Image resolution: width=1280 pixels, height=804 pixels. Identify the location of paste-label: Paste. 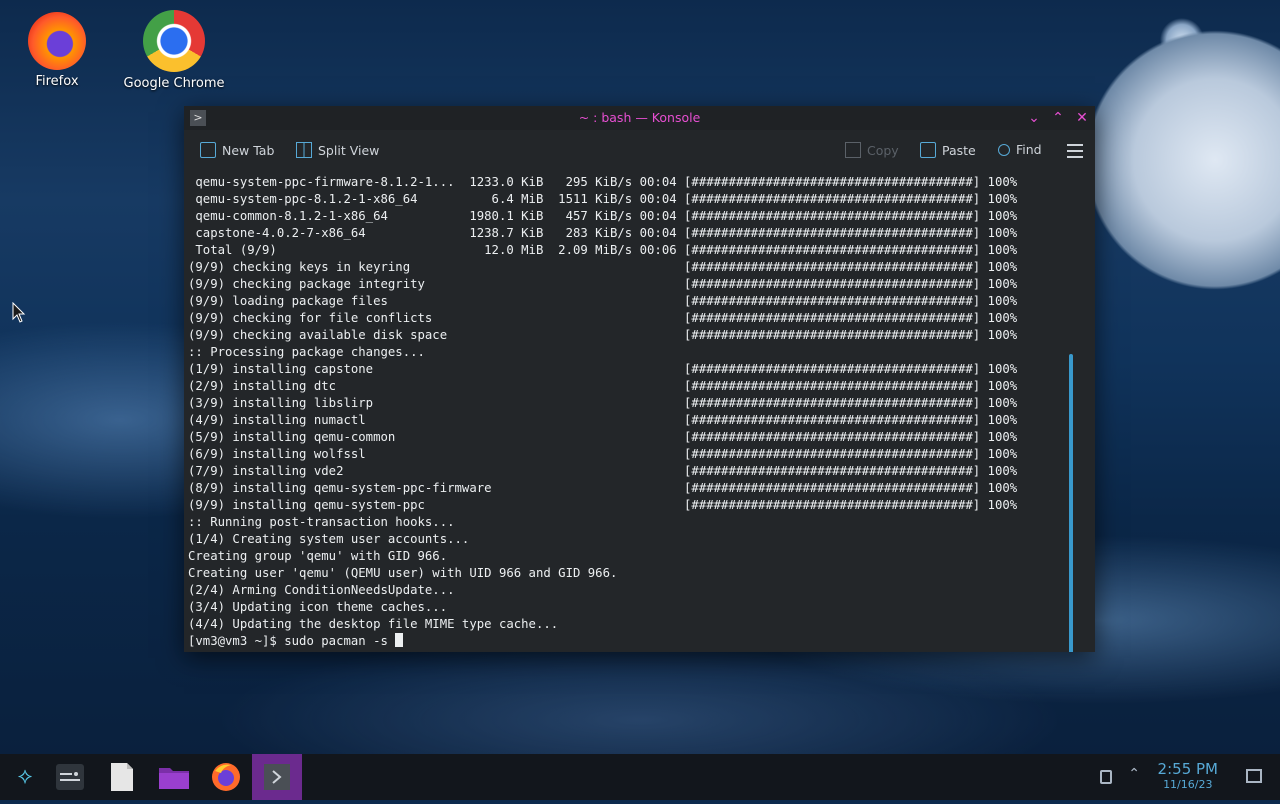
(959, 150).